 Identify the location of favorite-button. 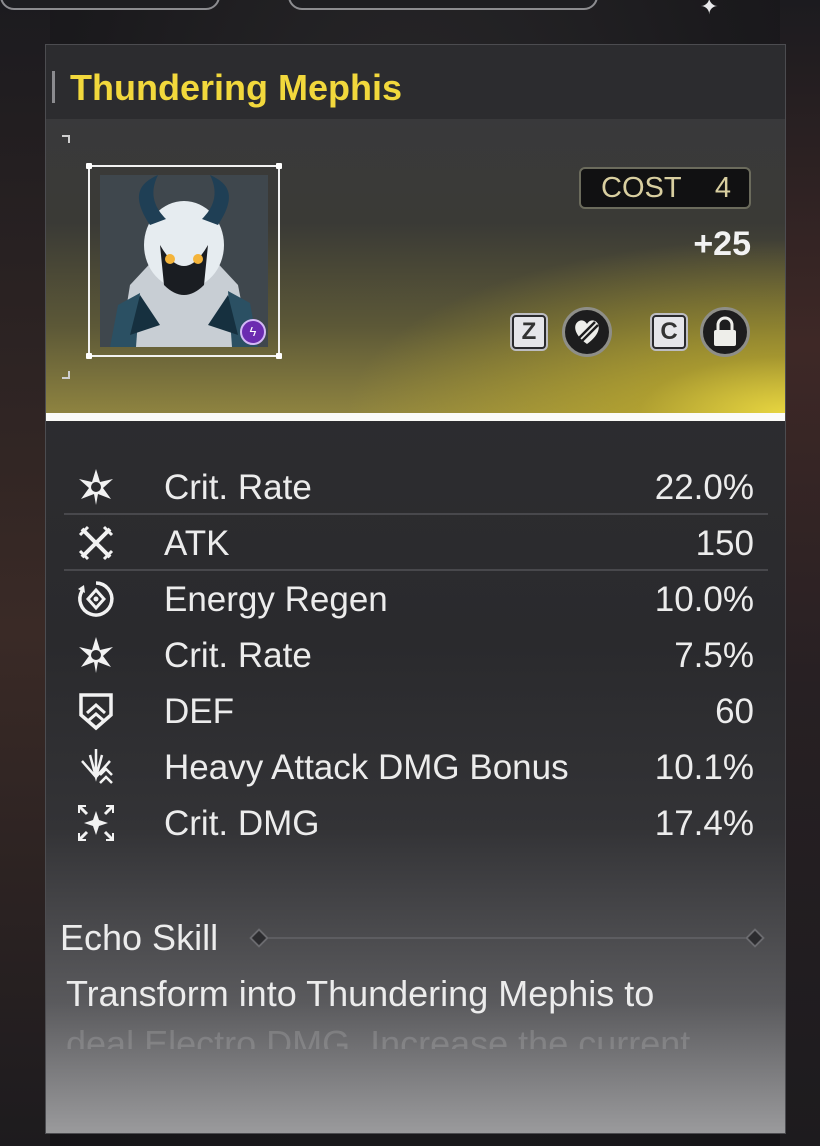
(587, 332).